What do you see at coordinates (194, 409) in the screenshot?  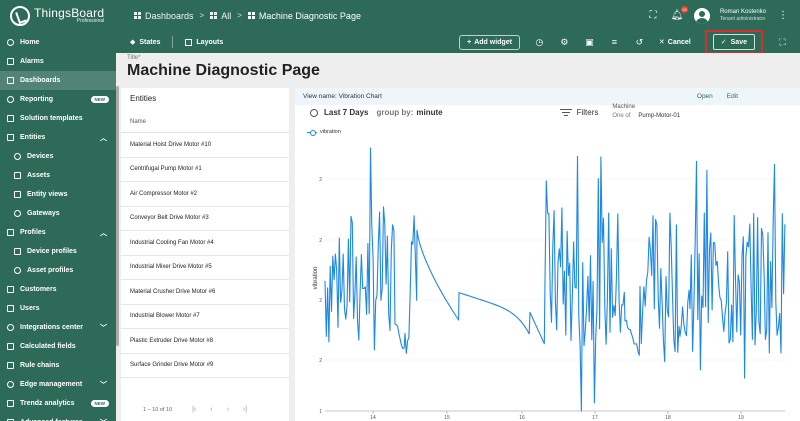 I see `first-page-icon: |‹` at bounding box center [194, 409].